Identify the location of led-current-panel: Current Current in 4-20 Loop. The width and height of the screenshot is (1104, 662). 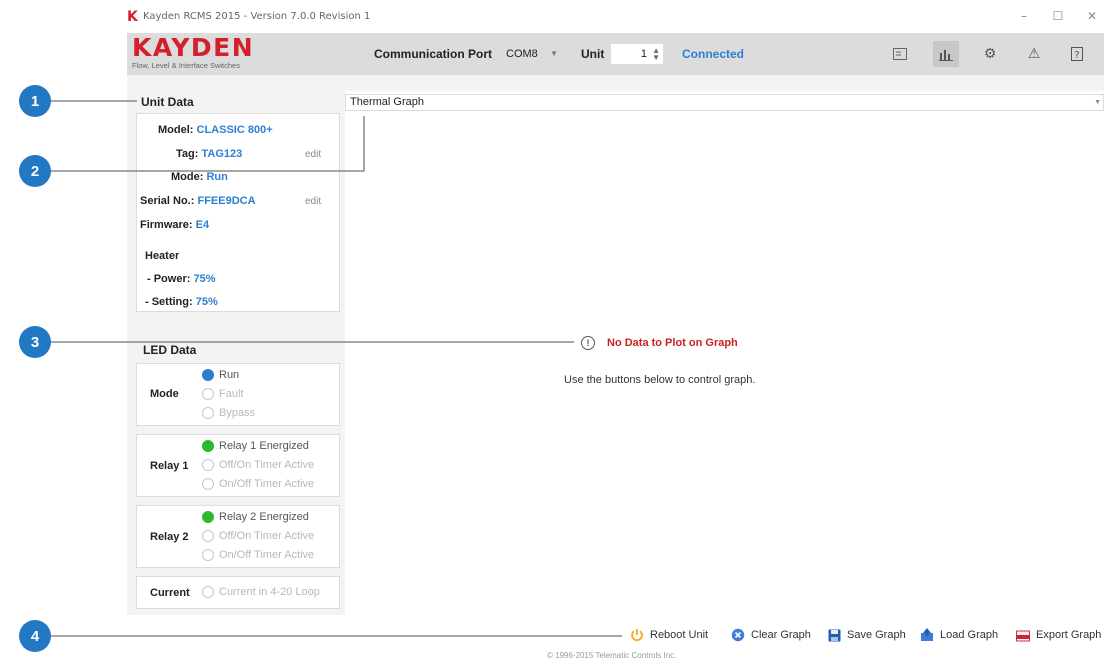
(238, 592).